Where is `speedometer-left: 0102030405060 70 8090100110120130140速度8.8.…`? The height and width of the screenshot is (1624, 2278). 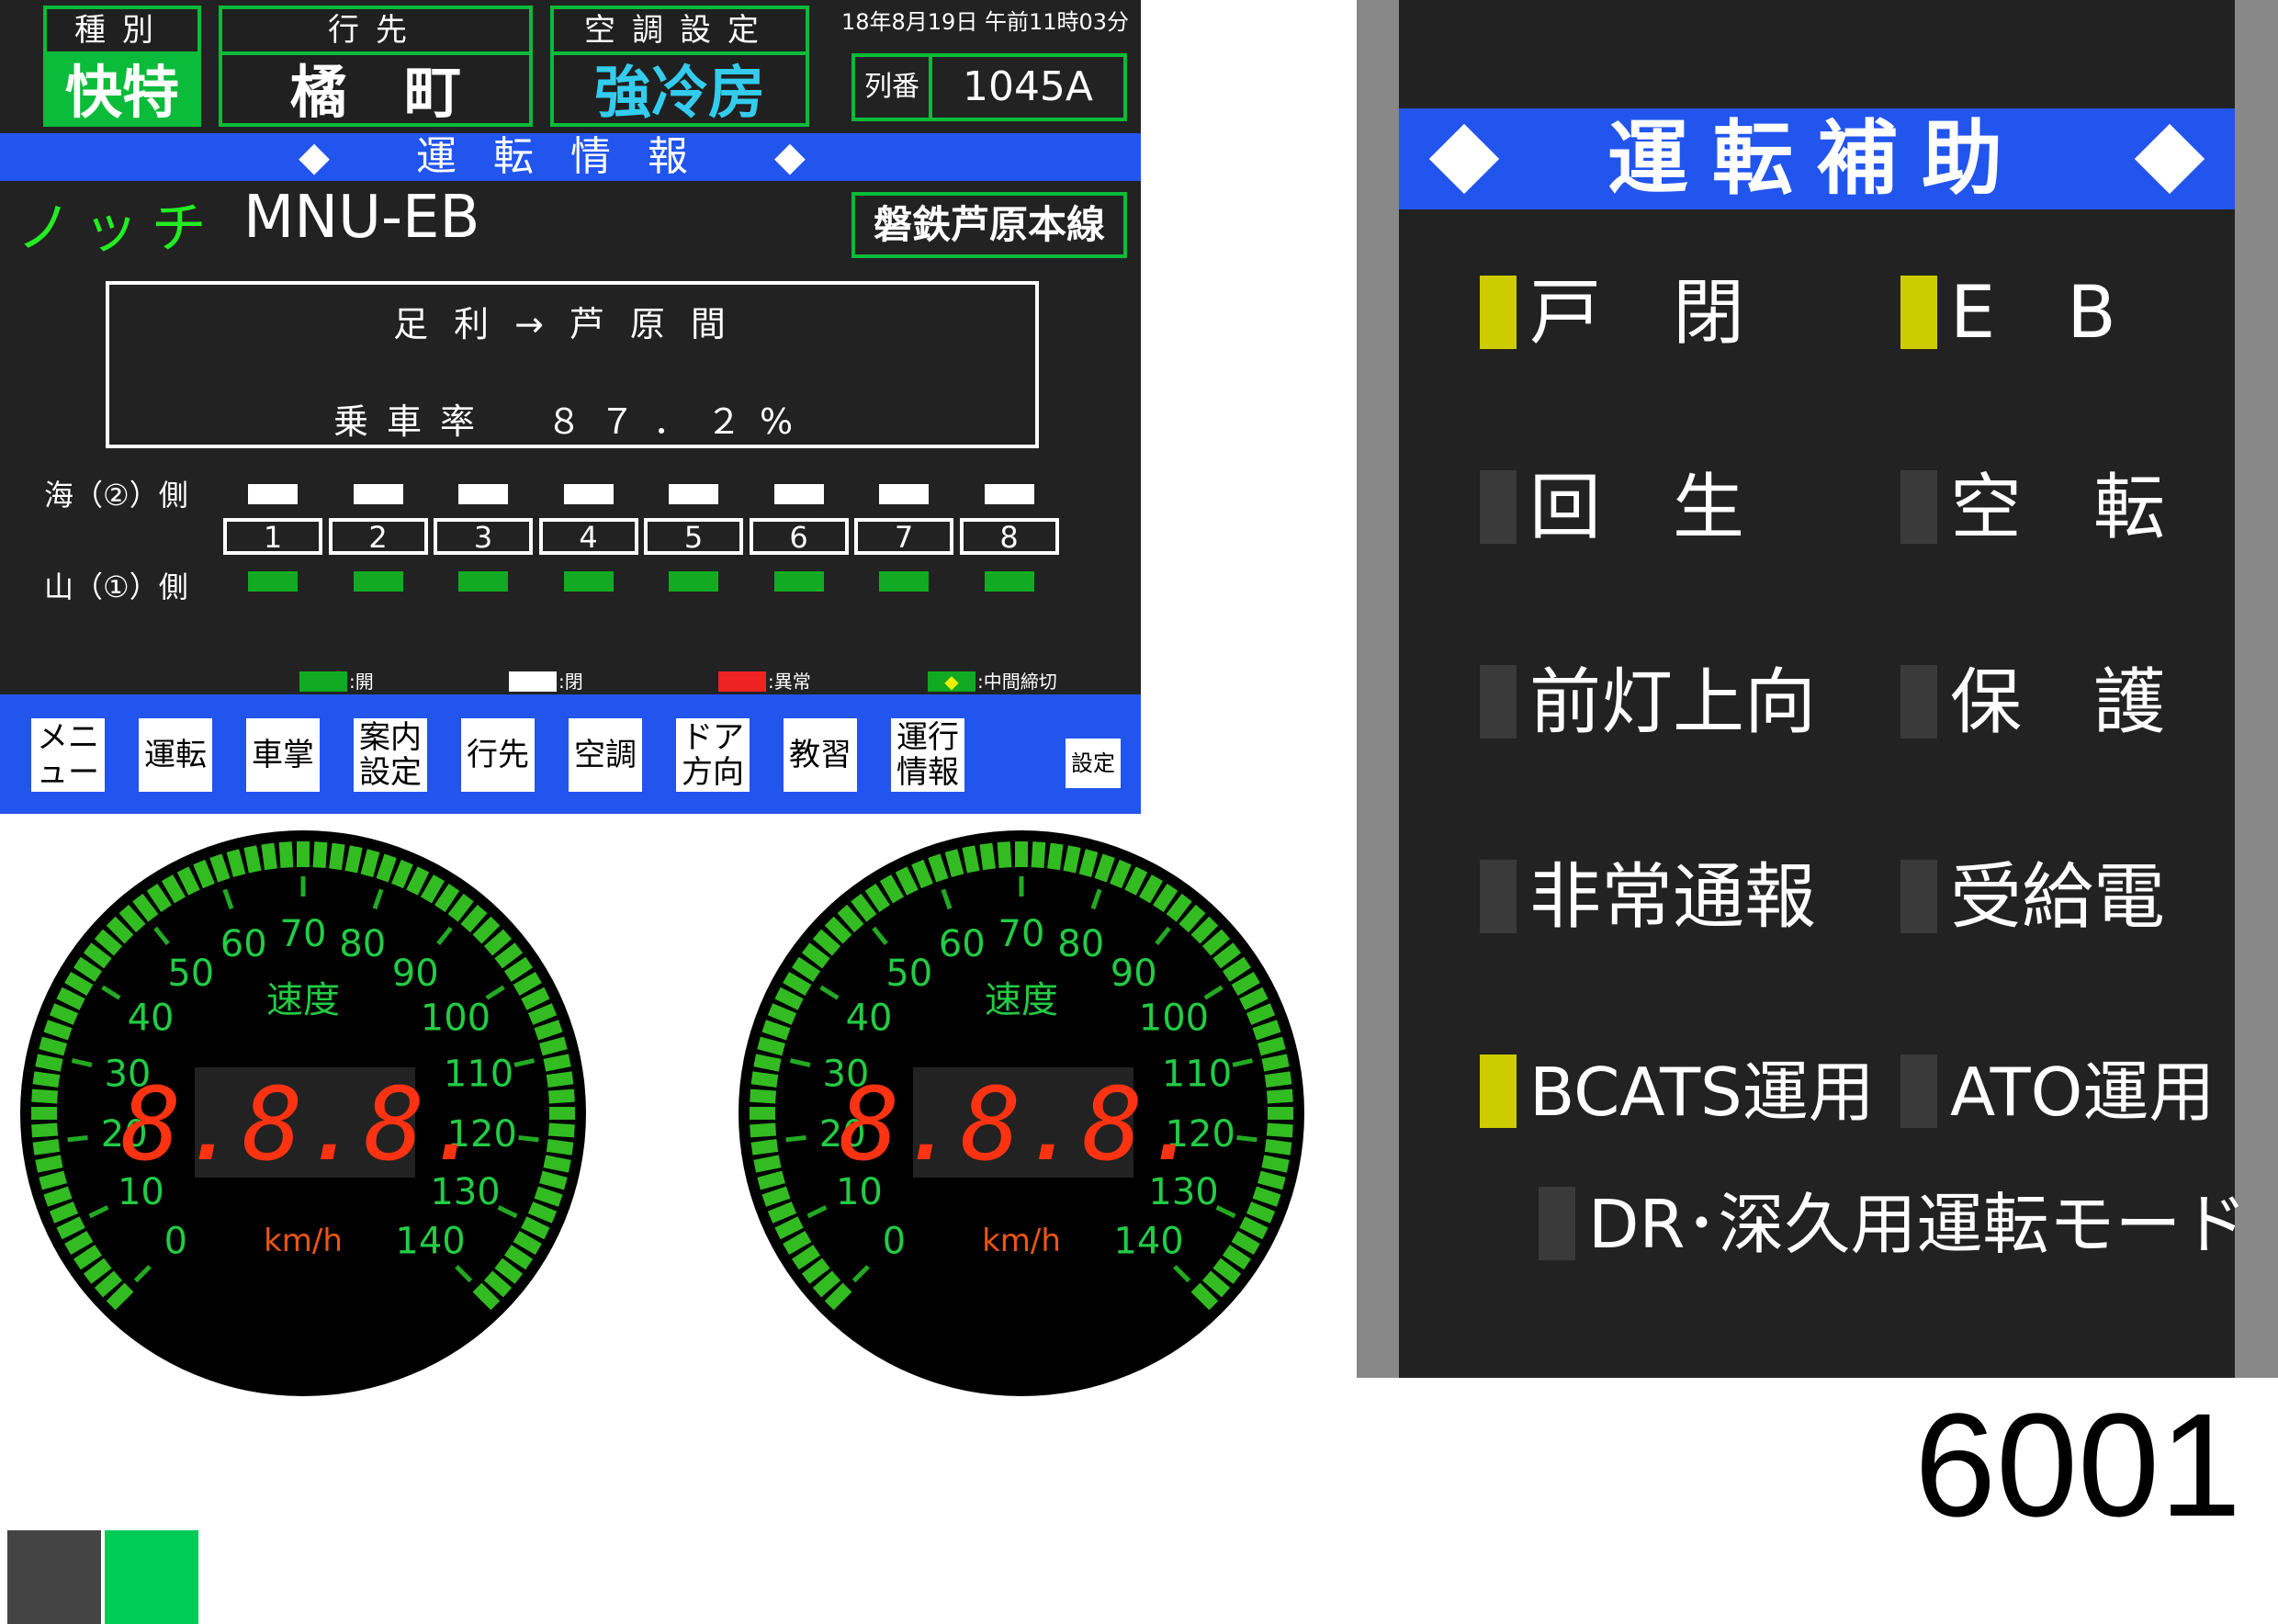 speedometer-left: 0102030405060 70 8090100110120130140速度8.8.… is located at coordinates (303, 1113).